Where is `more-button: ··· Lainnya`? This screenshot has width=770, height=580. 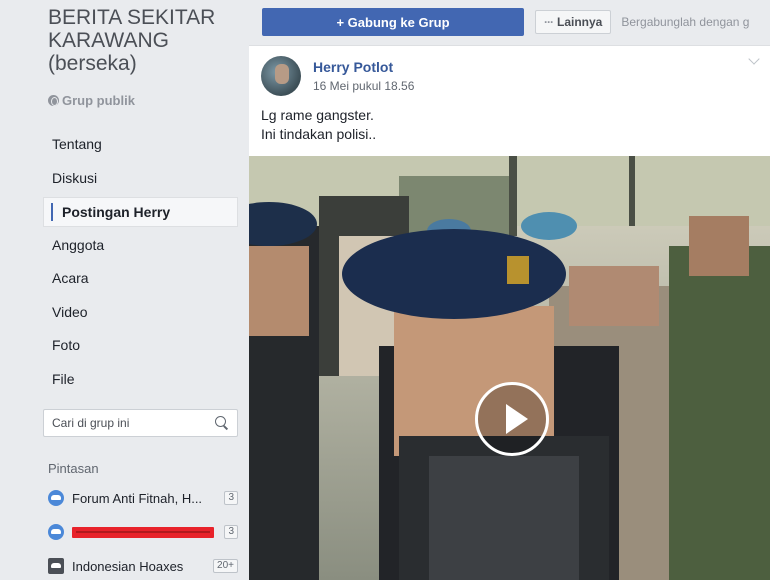
more-button: ··· Lainnya is located at coordinates (573, 22).